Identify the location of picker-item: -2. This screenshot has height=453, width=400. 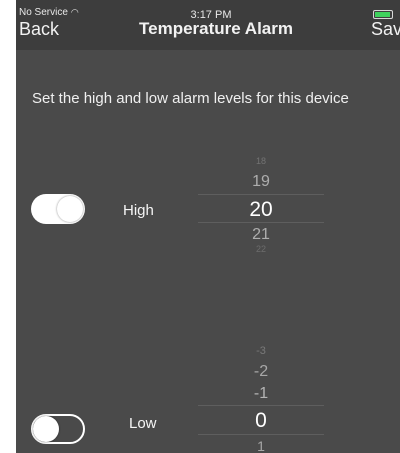
(261, 372).